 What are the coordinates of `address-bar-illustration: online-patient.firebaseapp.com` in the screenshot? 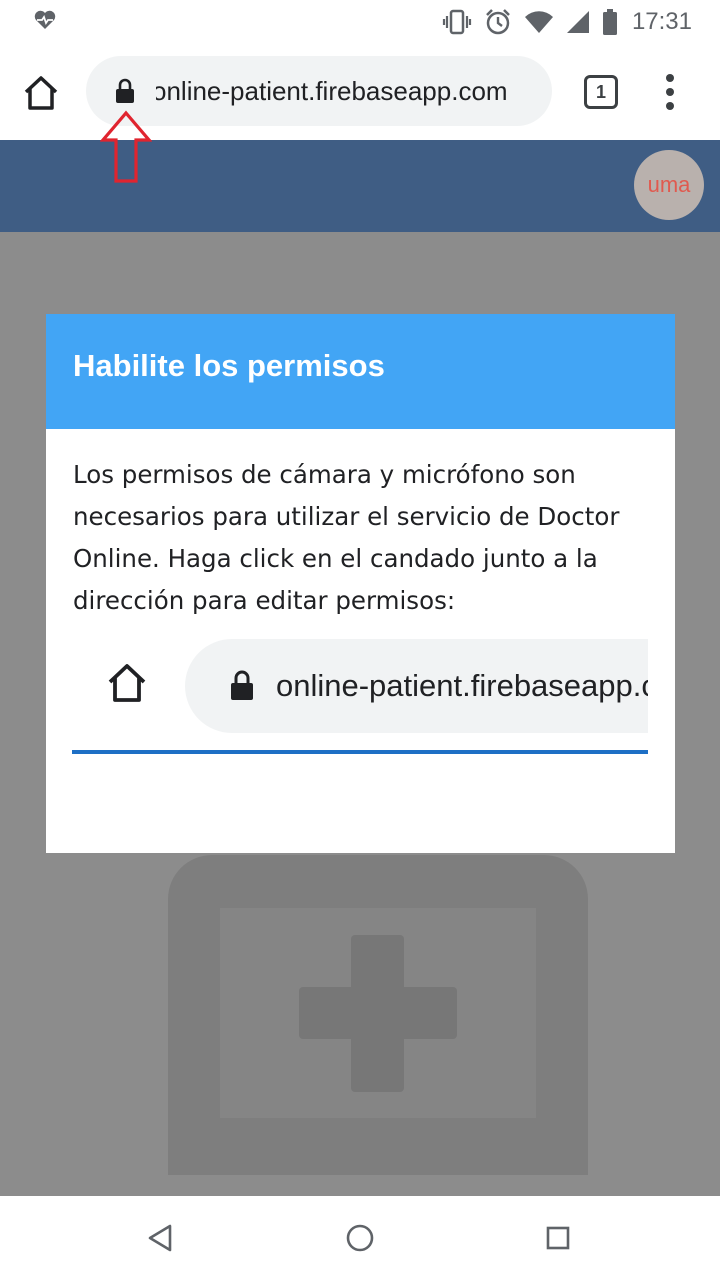 It's located at (360, 697).